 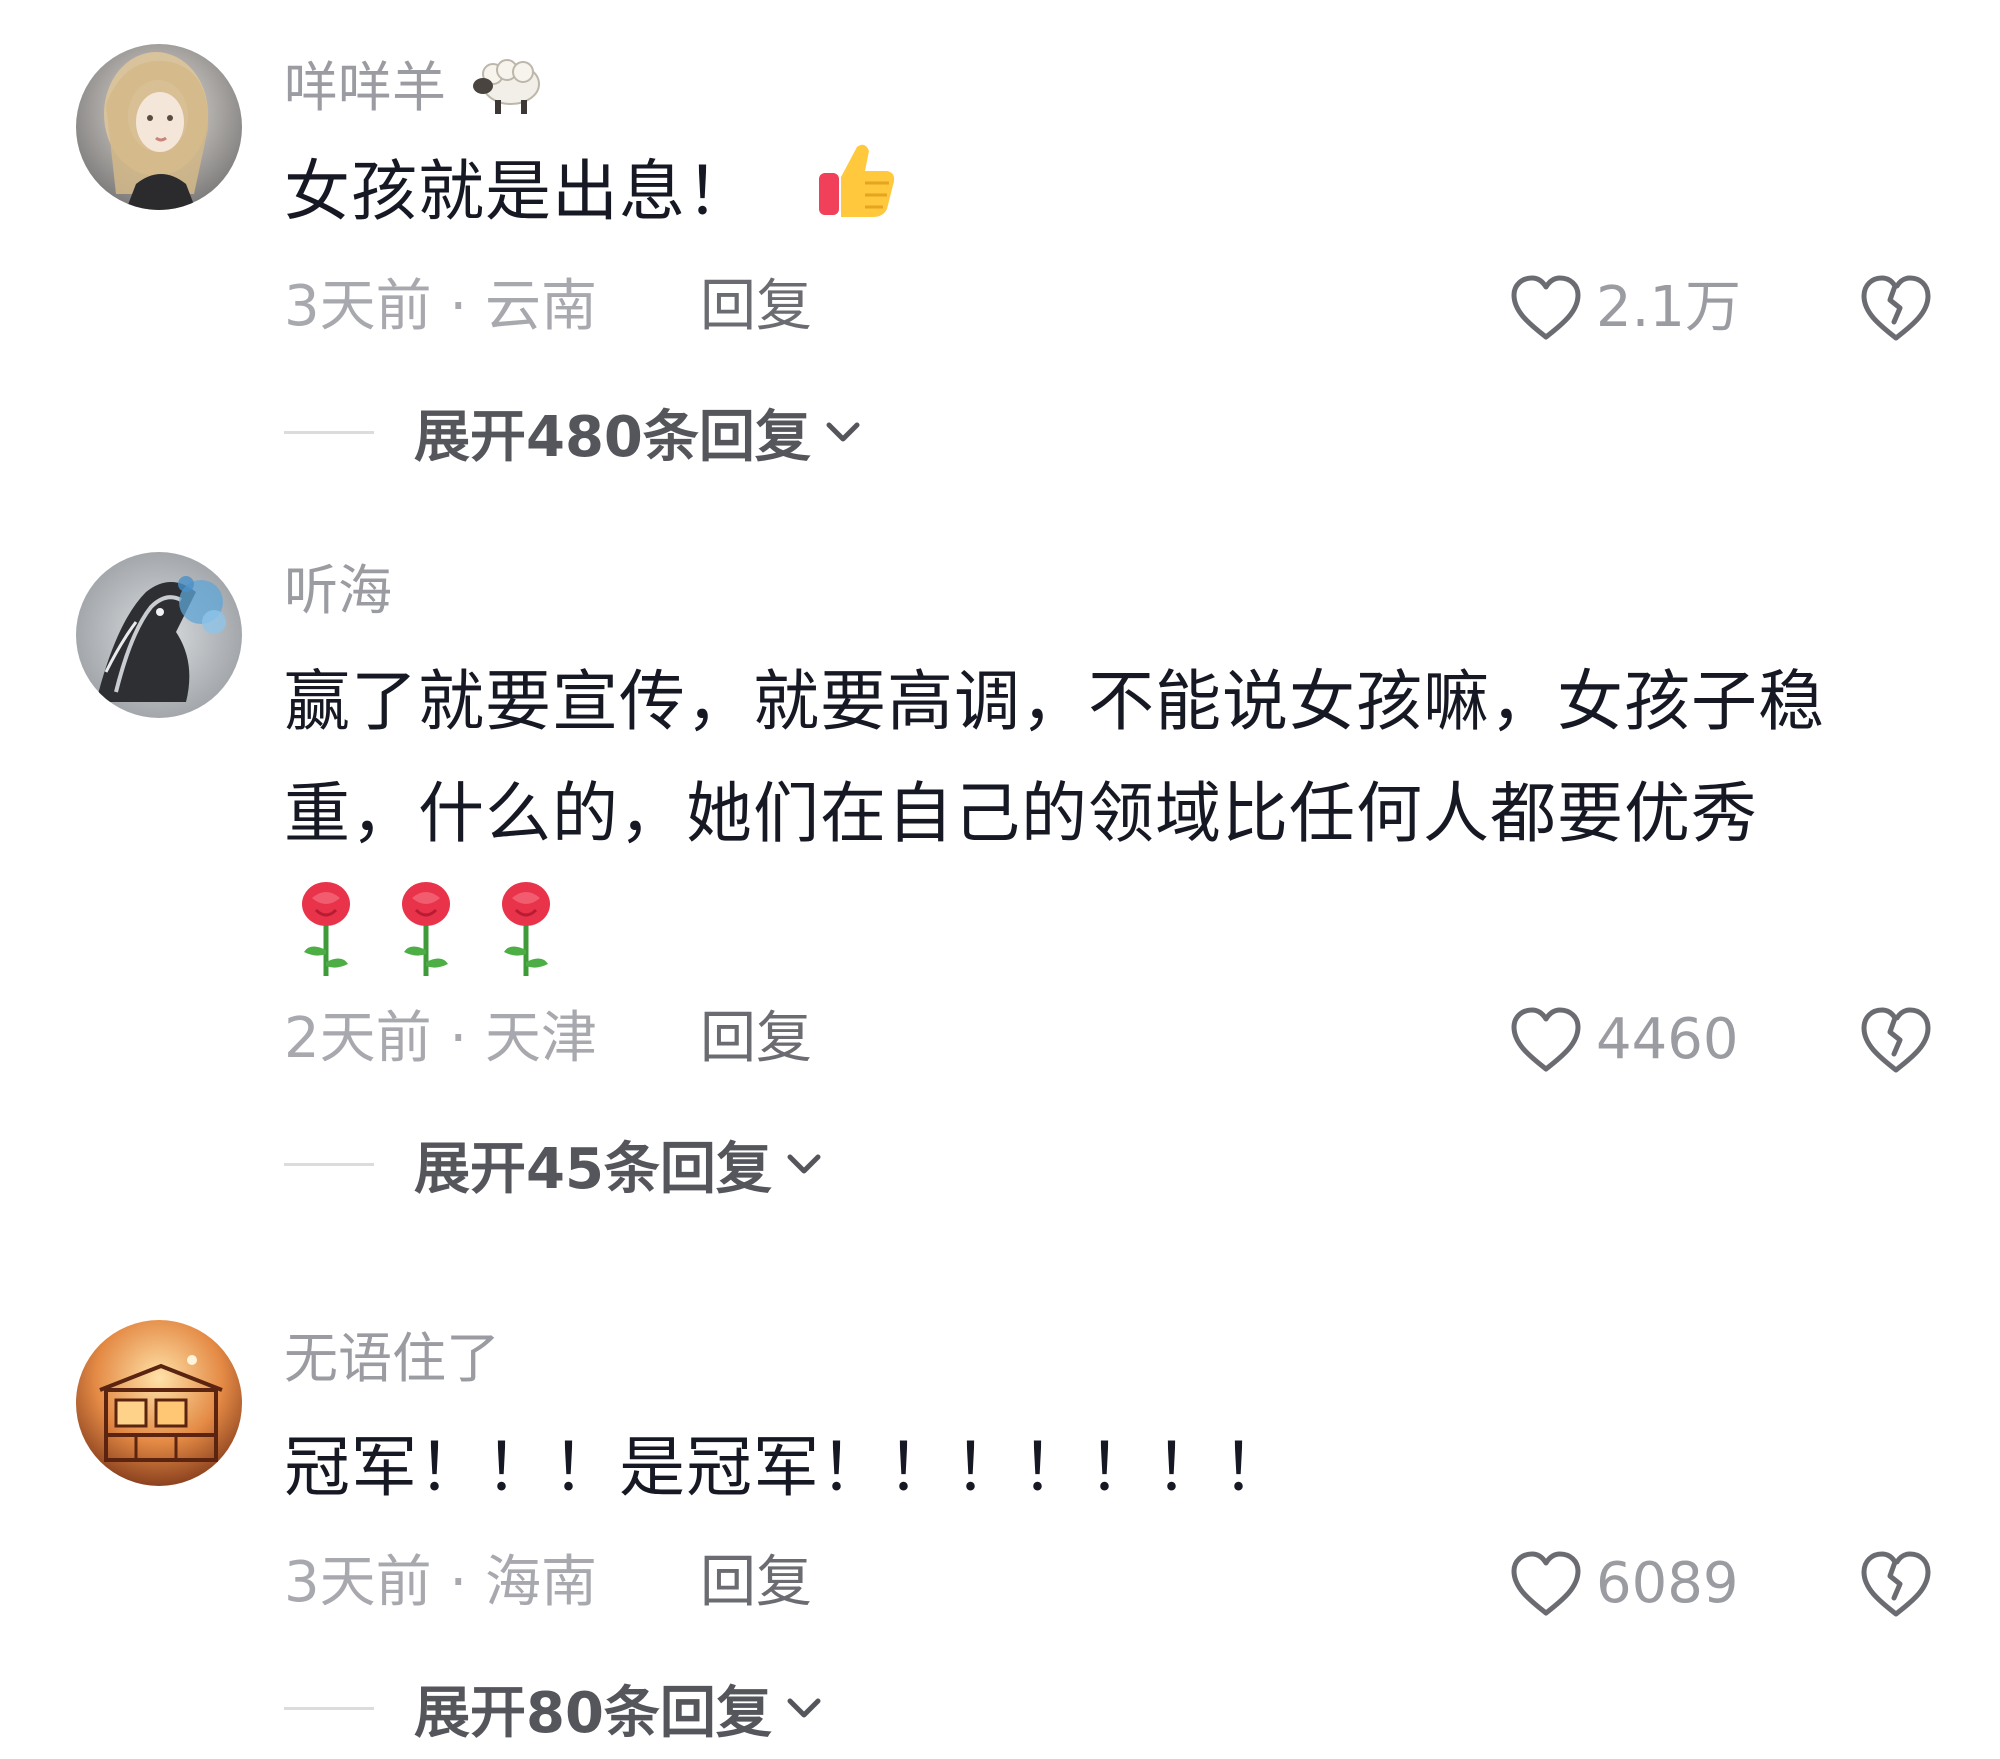 I want to click on username-text: 听海, so click(x=338, y=590).